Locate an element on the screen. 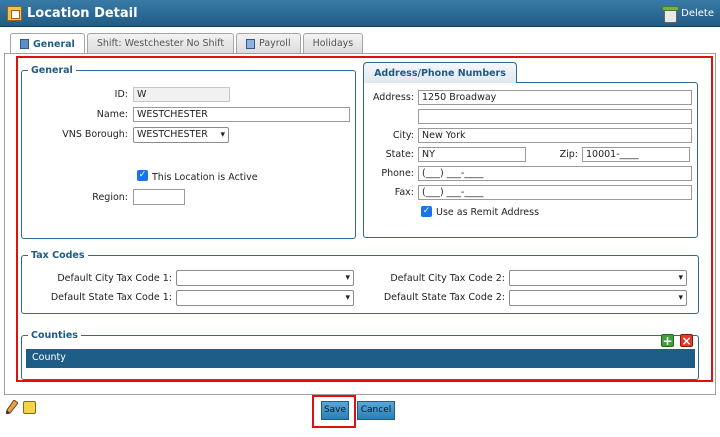  city-label: City: is located at coordinates (403, 135).